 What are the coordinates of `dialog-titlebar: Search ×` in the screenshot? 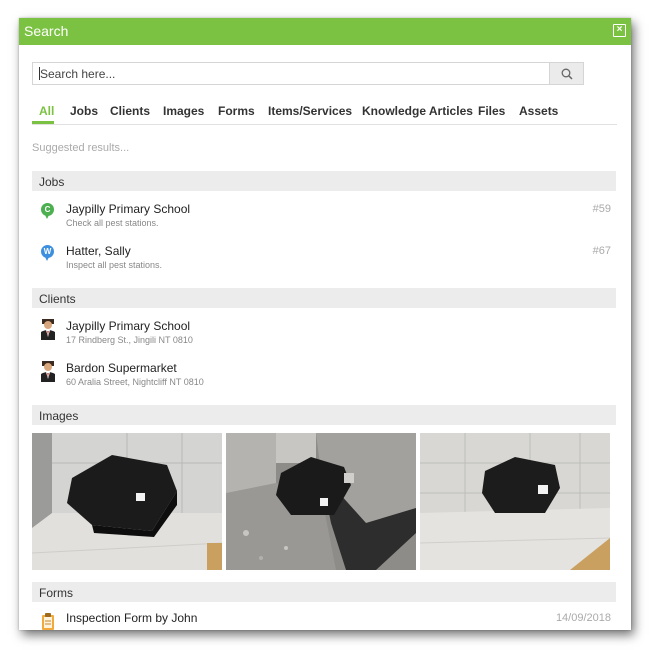 It's located at (325, 31).